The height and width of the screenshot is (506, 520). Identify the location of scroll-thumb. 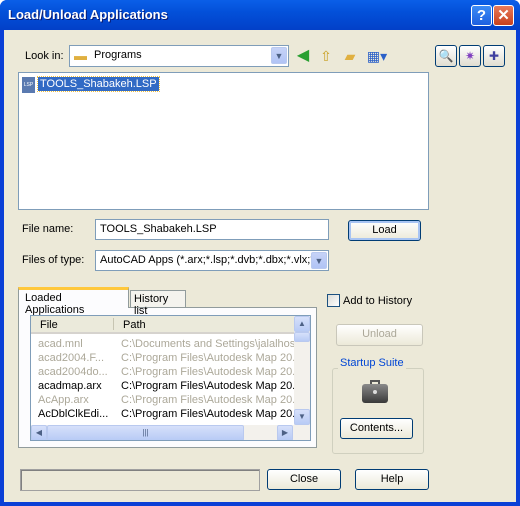
(302, 337).